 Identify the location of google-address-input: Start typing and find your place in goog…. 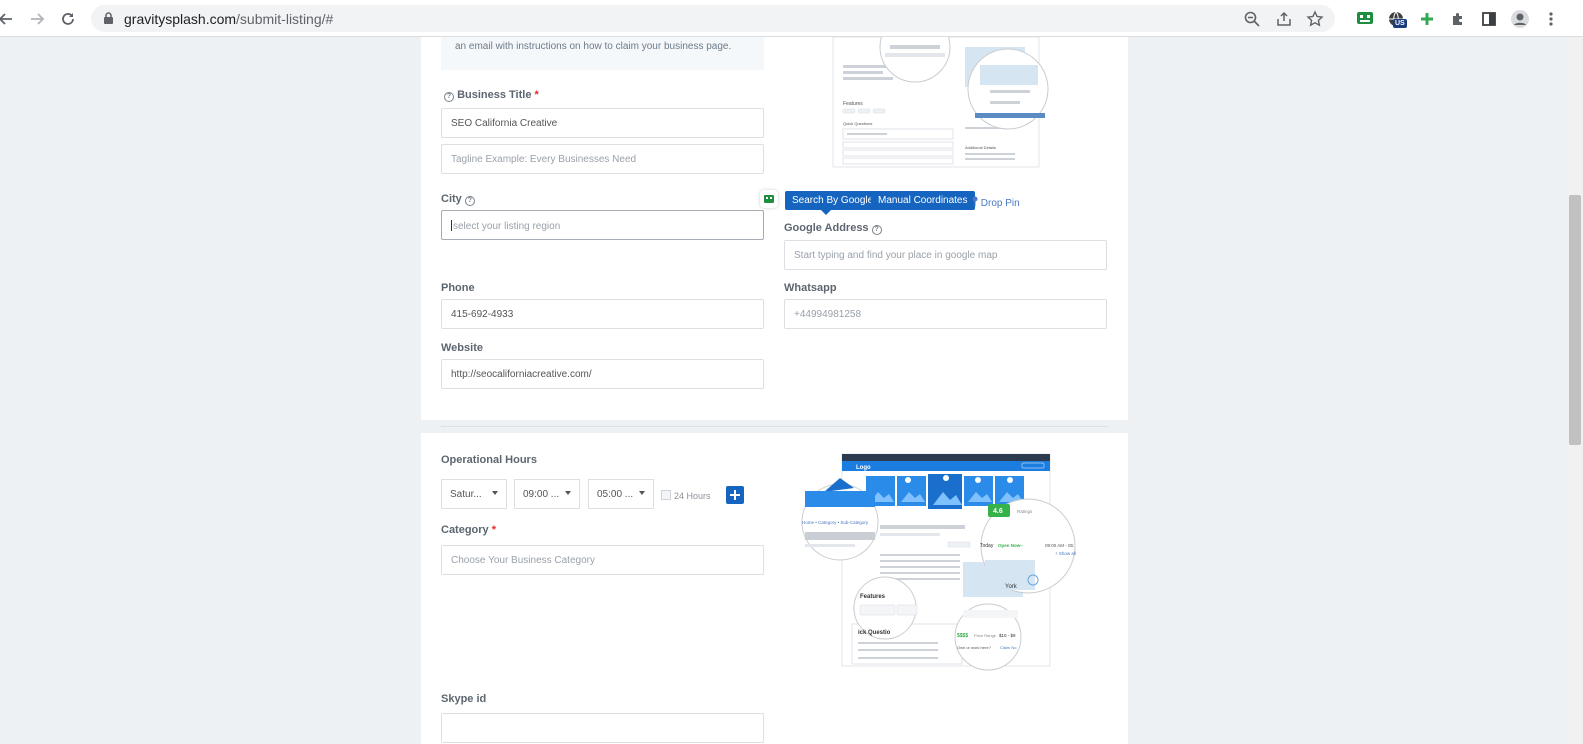
(945, 255).